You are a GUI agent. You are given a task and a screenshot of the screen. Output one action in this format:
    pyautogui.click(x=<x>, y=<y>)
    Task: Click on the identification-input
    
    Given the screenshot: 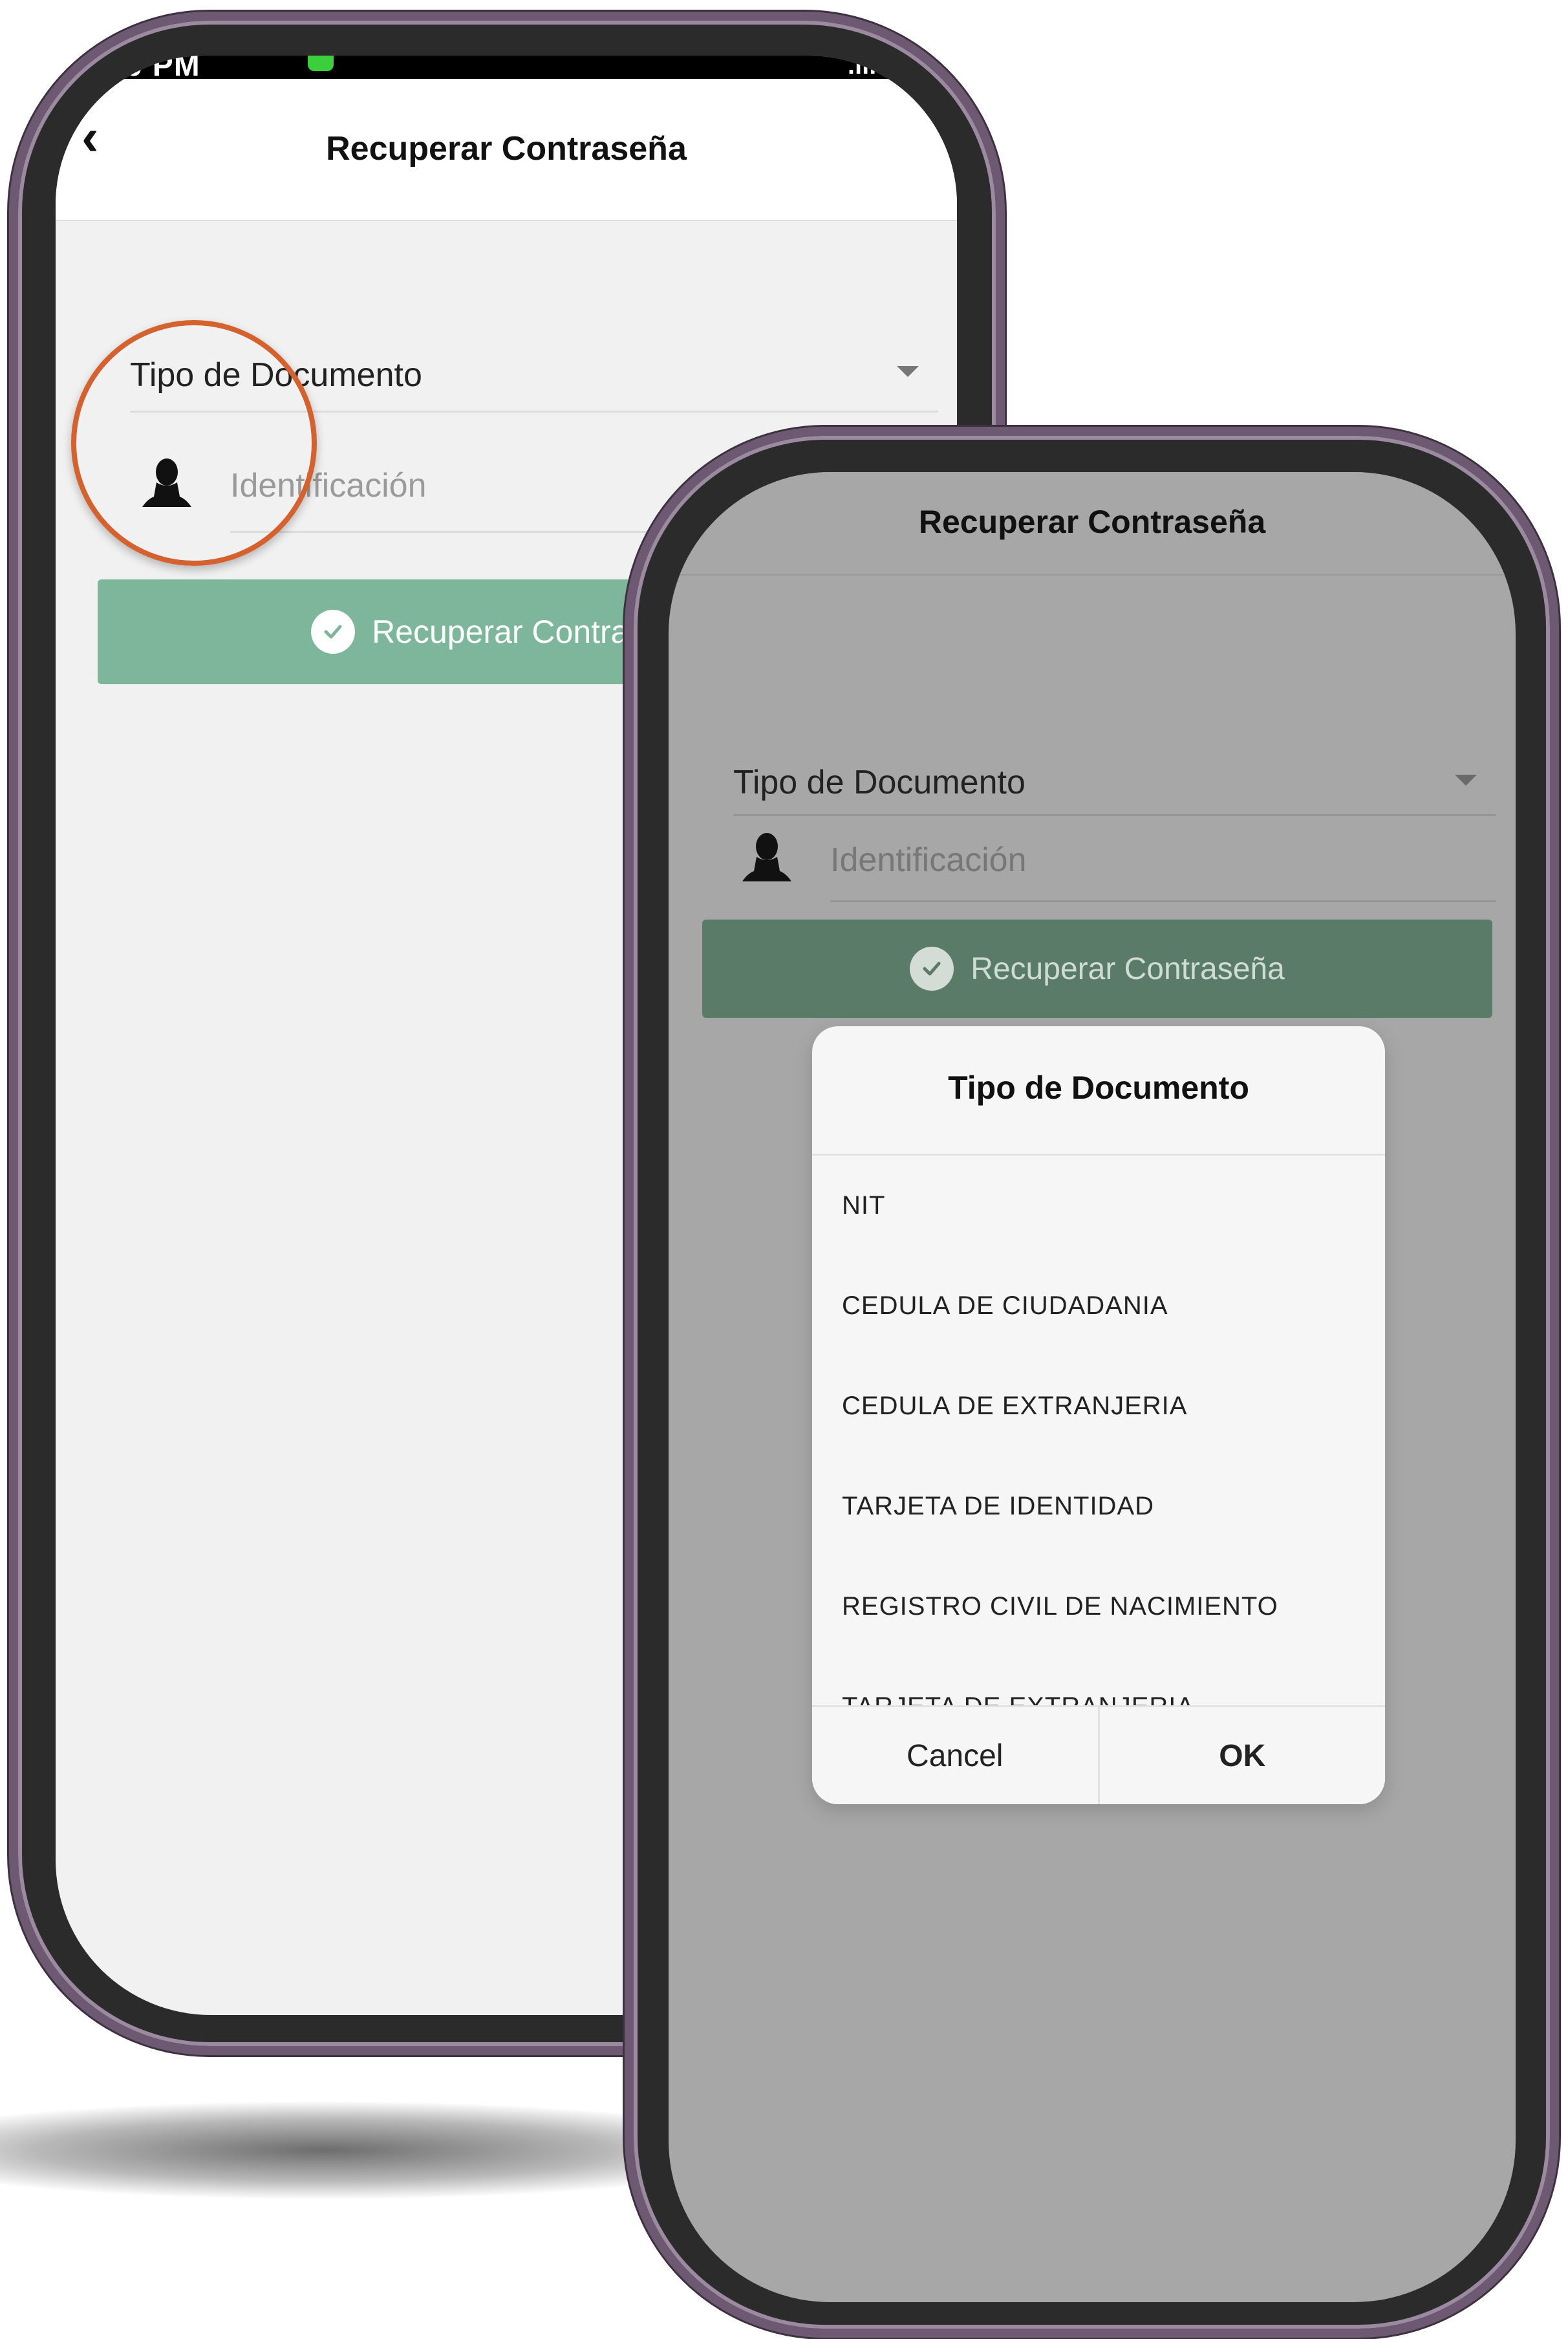 What is the action you would take?
    pyautogui.click(x=1153, y=860)
    